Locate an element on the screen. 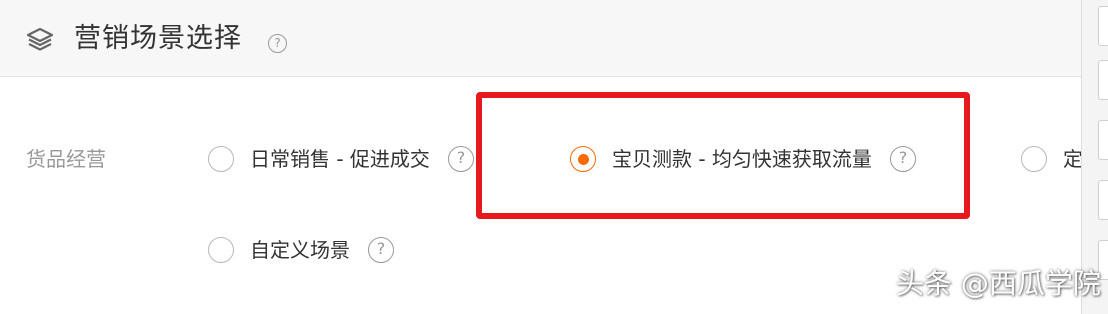  option-custom-scene: 自定义场景 ? is located at coordinates (301, 250).